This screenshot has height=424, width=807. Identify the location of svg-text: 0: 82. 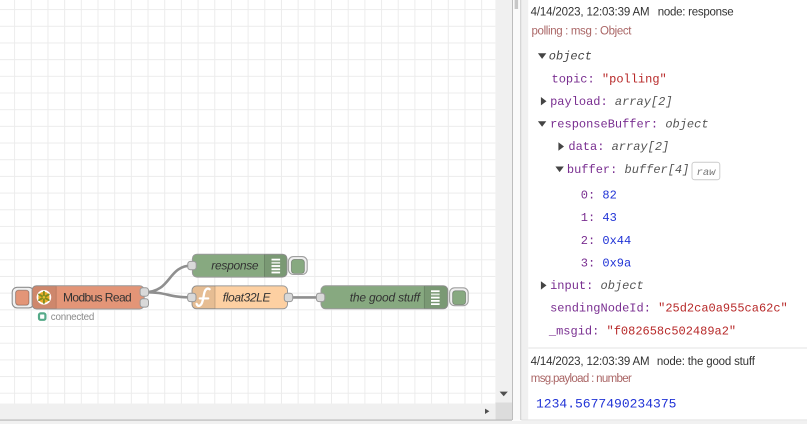
(599, 196).